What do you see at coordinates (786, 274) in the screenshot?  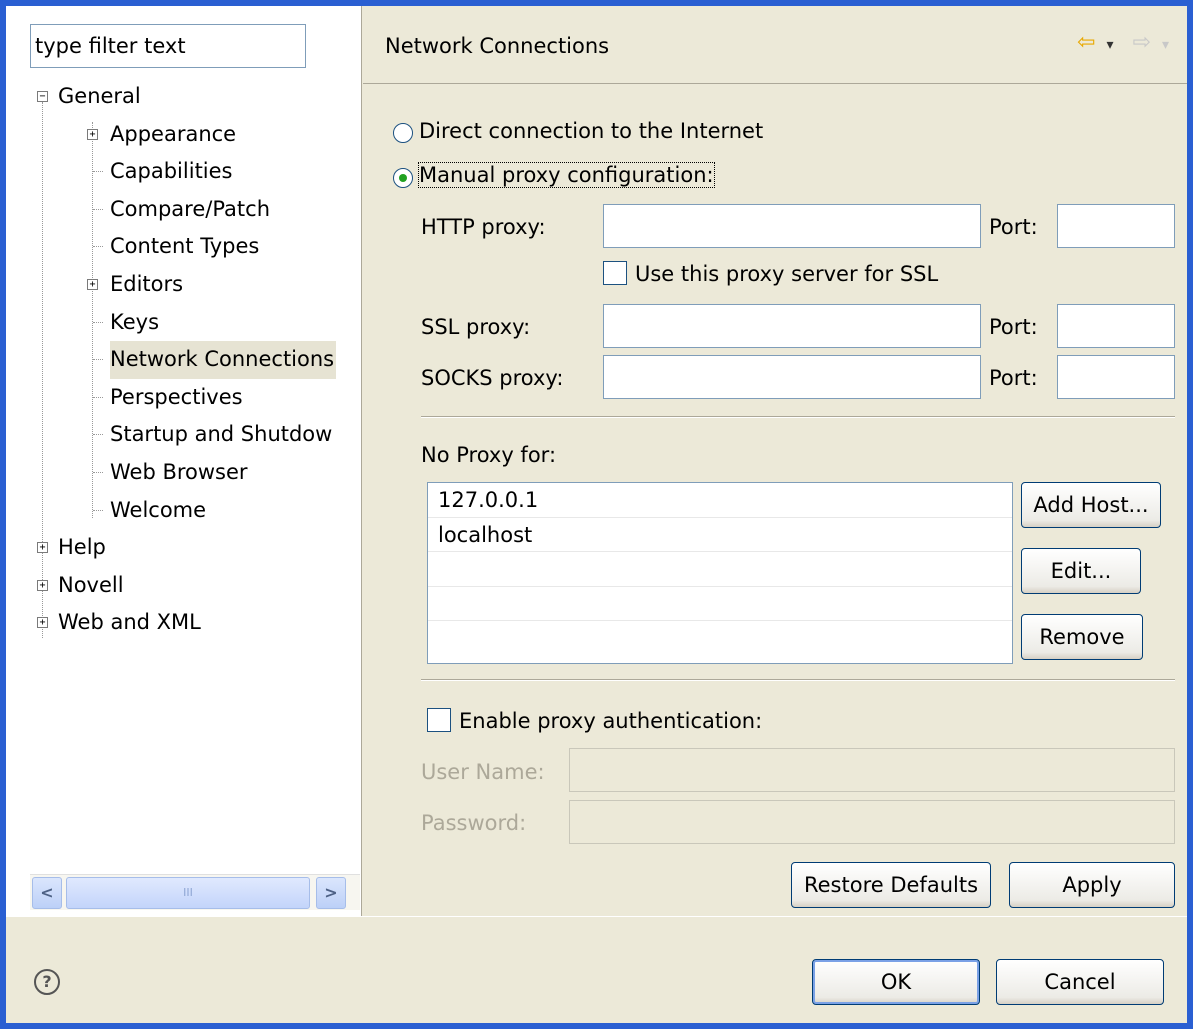 I see `use-for-ssl-label: Use this proxy server for SSL` at bounding box center [786, 274].